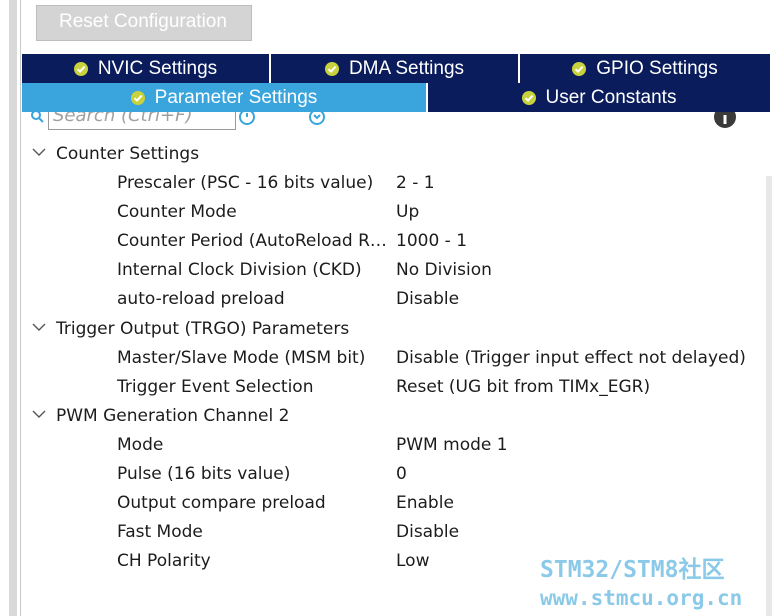 The image size is (780, 616). I want to click on param-value: 0, so click(401, 474).